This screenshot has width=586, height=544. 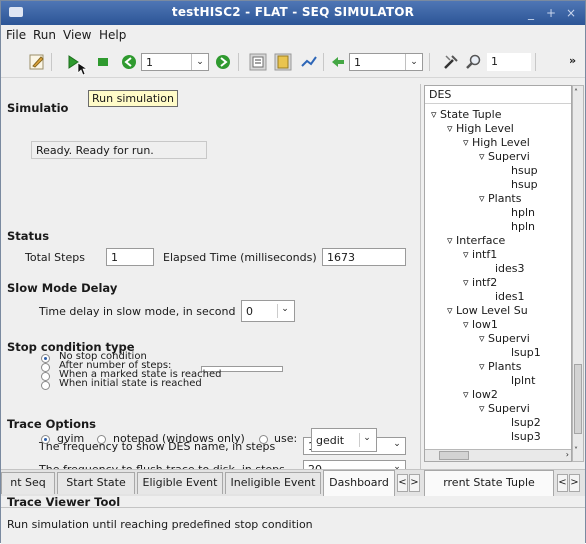 I want to click on step-count-value: 1, so click(x=149, y=62).